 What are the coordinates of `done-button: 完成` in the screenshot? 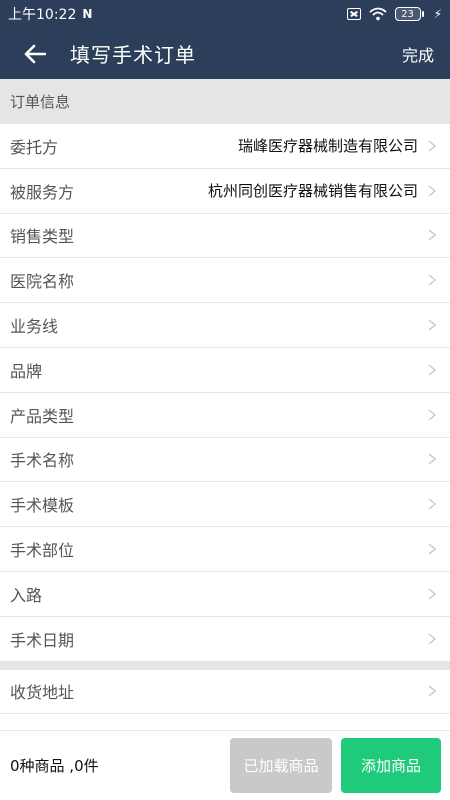 It's located at (426, 54).